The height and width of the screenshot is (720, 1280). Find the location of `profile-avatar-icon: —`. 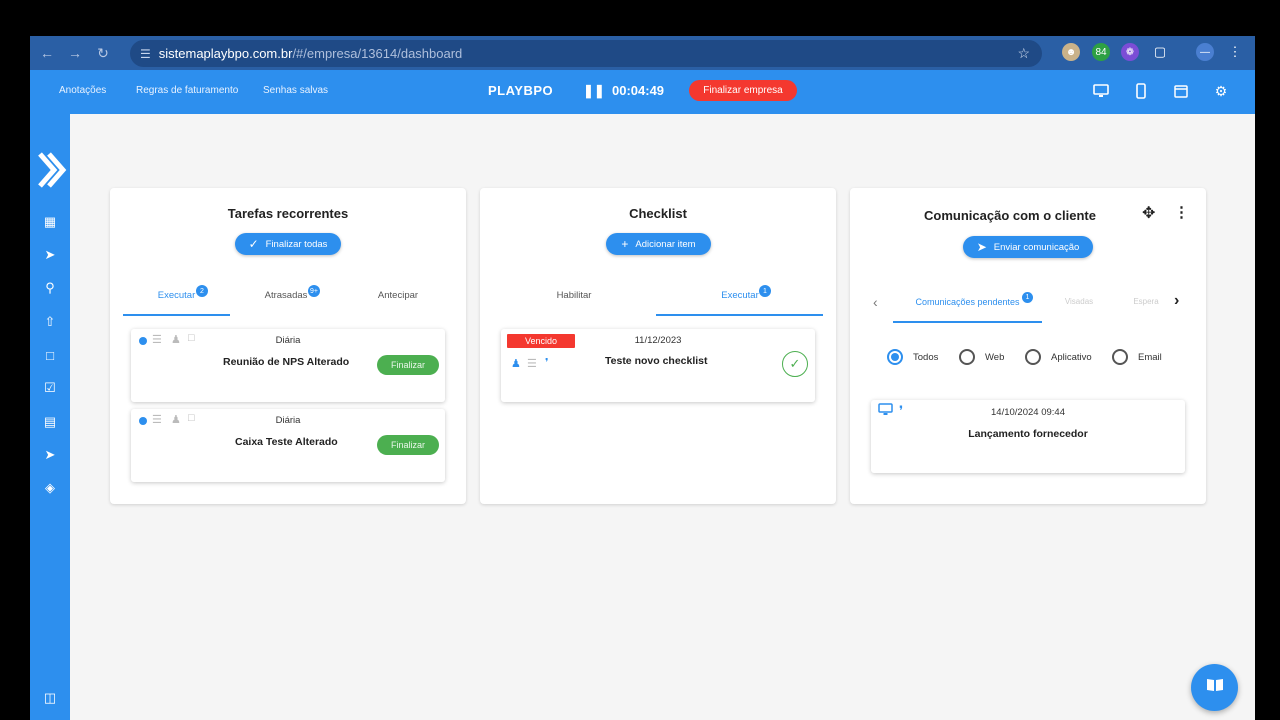

profile-avatar-icon: — is located at coordinates (1205, 52).